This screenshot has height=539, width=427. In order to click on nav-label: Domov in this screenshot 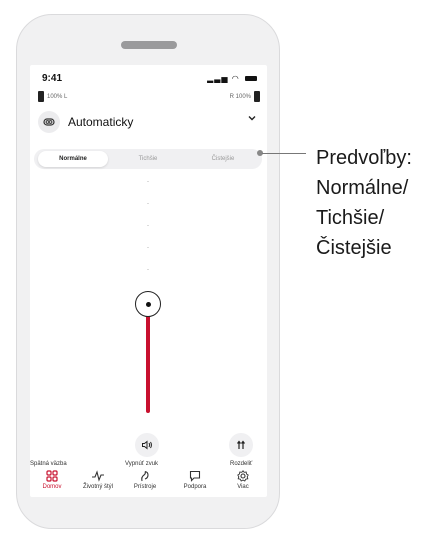, I will do `click(52, 487)`.